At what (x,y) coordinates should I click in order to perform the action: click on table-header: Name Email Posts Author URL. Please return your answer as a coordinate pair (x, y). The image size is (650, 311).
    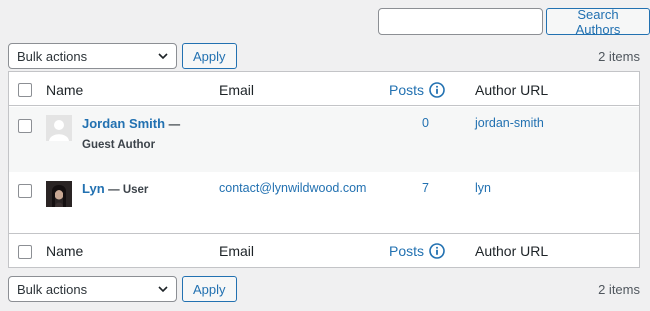
    Looking at the image, I should click on (324, 89).